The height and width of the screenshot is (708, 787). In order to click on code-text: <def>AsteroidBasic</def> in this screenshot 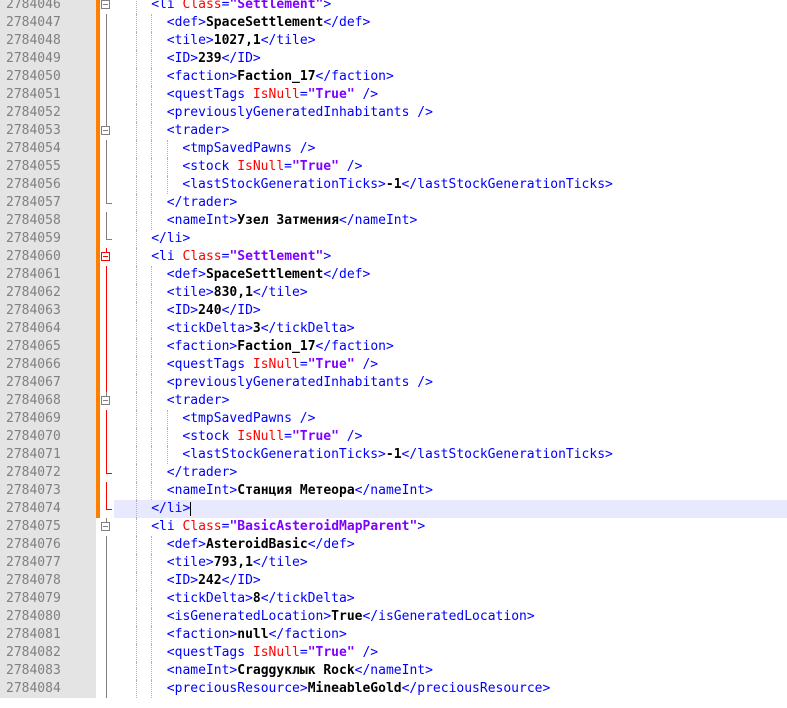, I will do `click(261, 545)`.